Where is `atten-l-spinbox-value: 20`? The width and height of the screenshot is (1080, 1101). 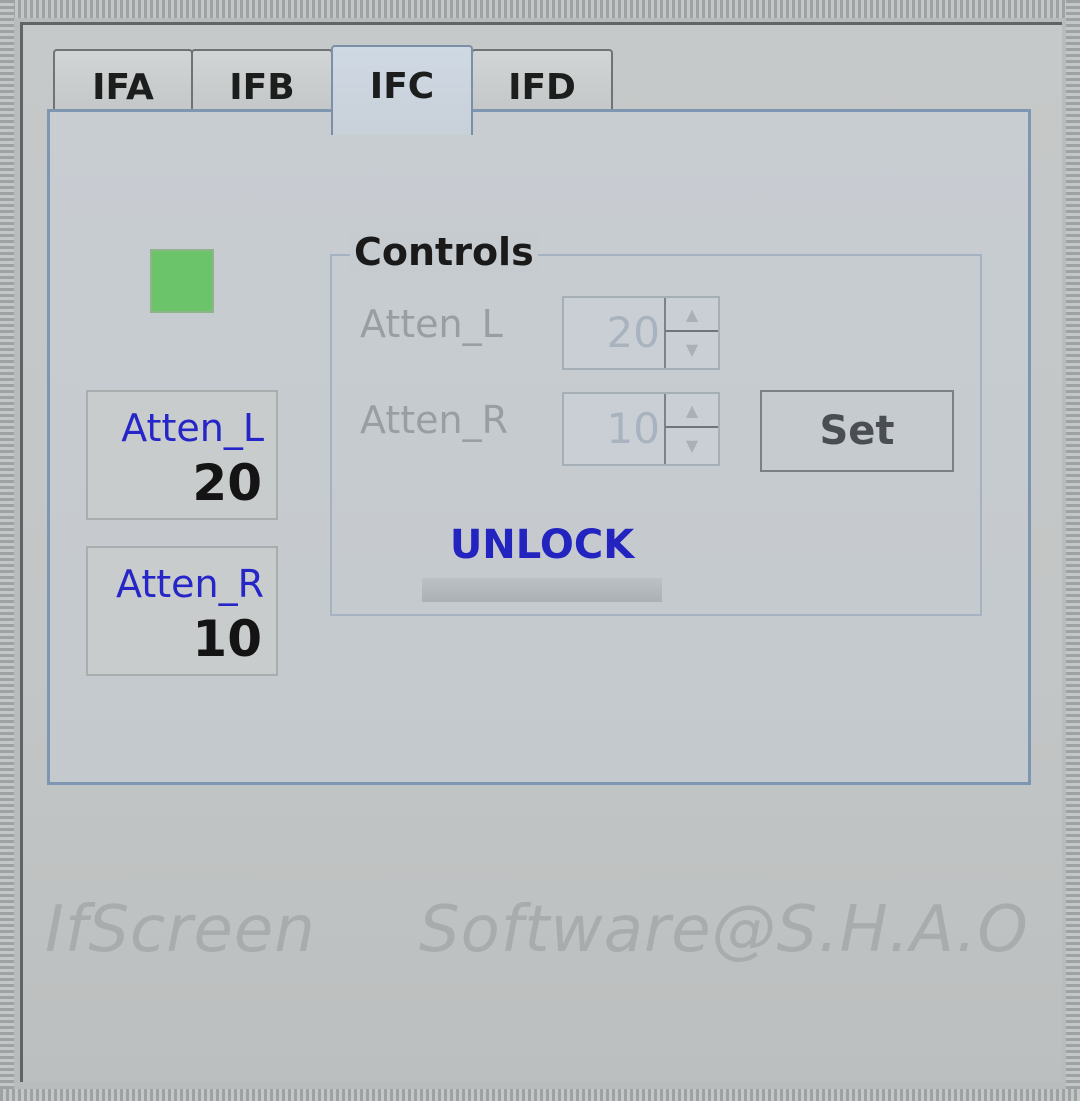 atten-l-spinbox-value: 20 is located at coordinates (633, 332).